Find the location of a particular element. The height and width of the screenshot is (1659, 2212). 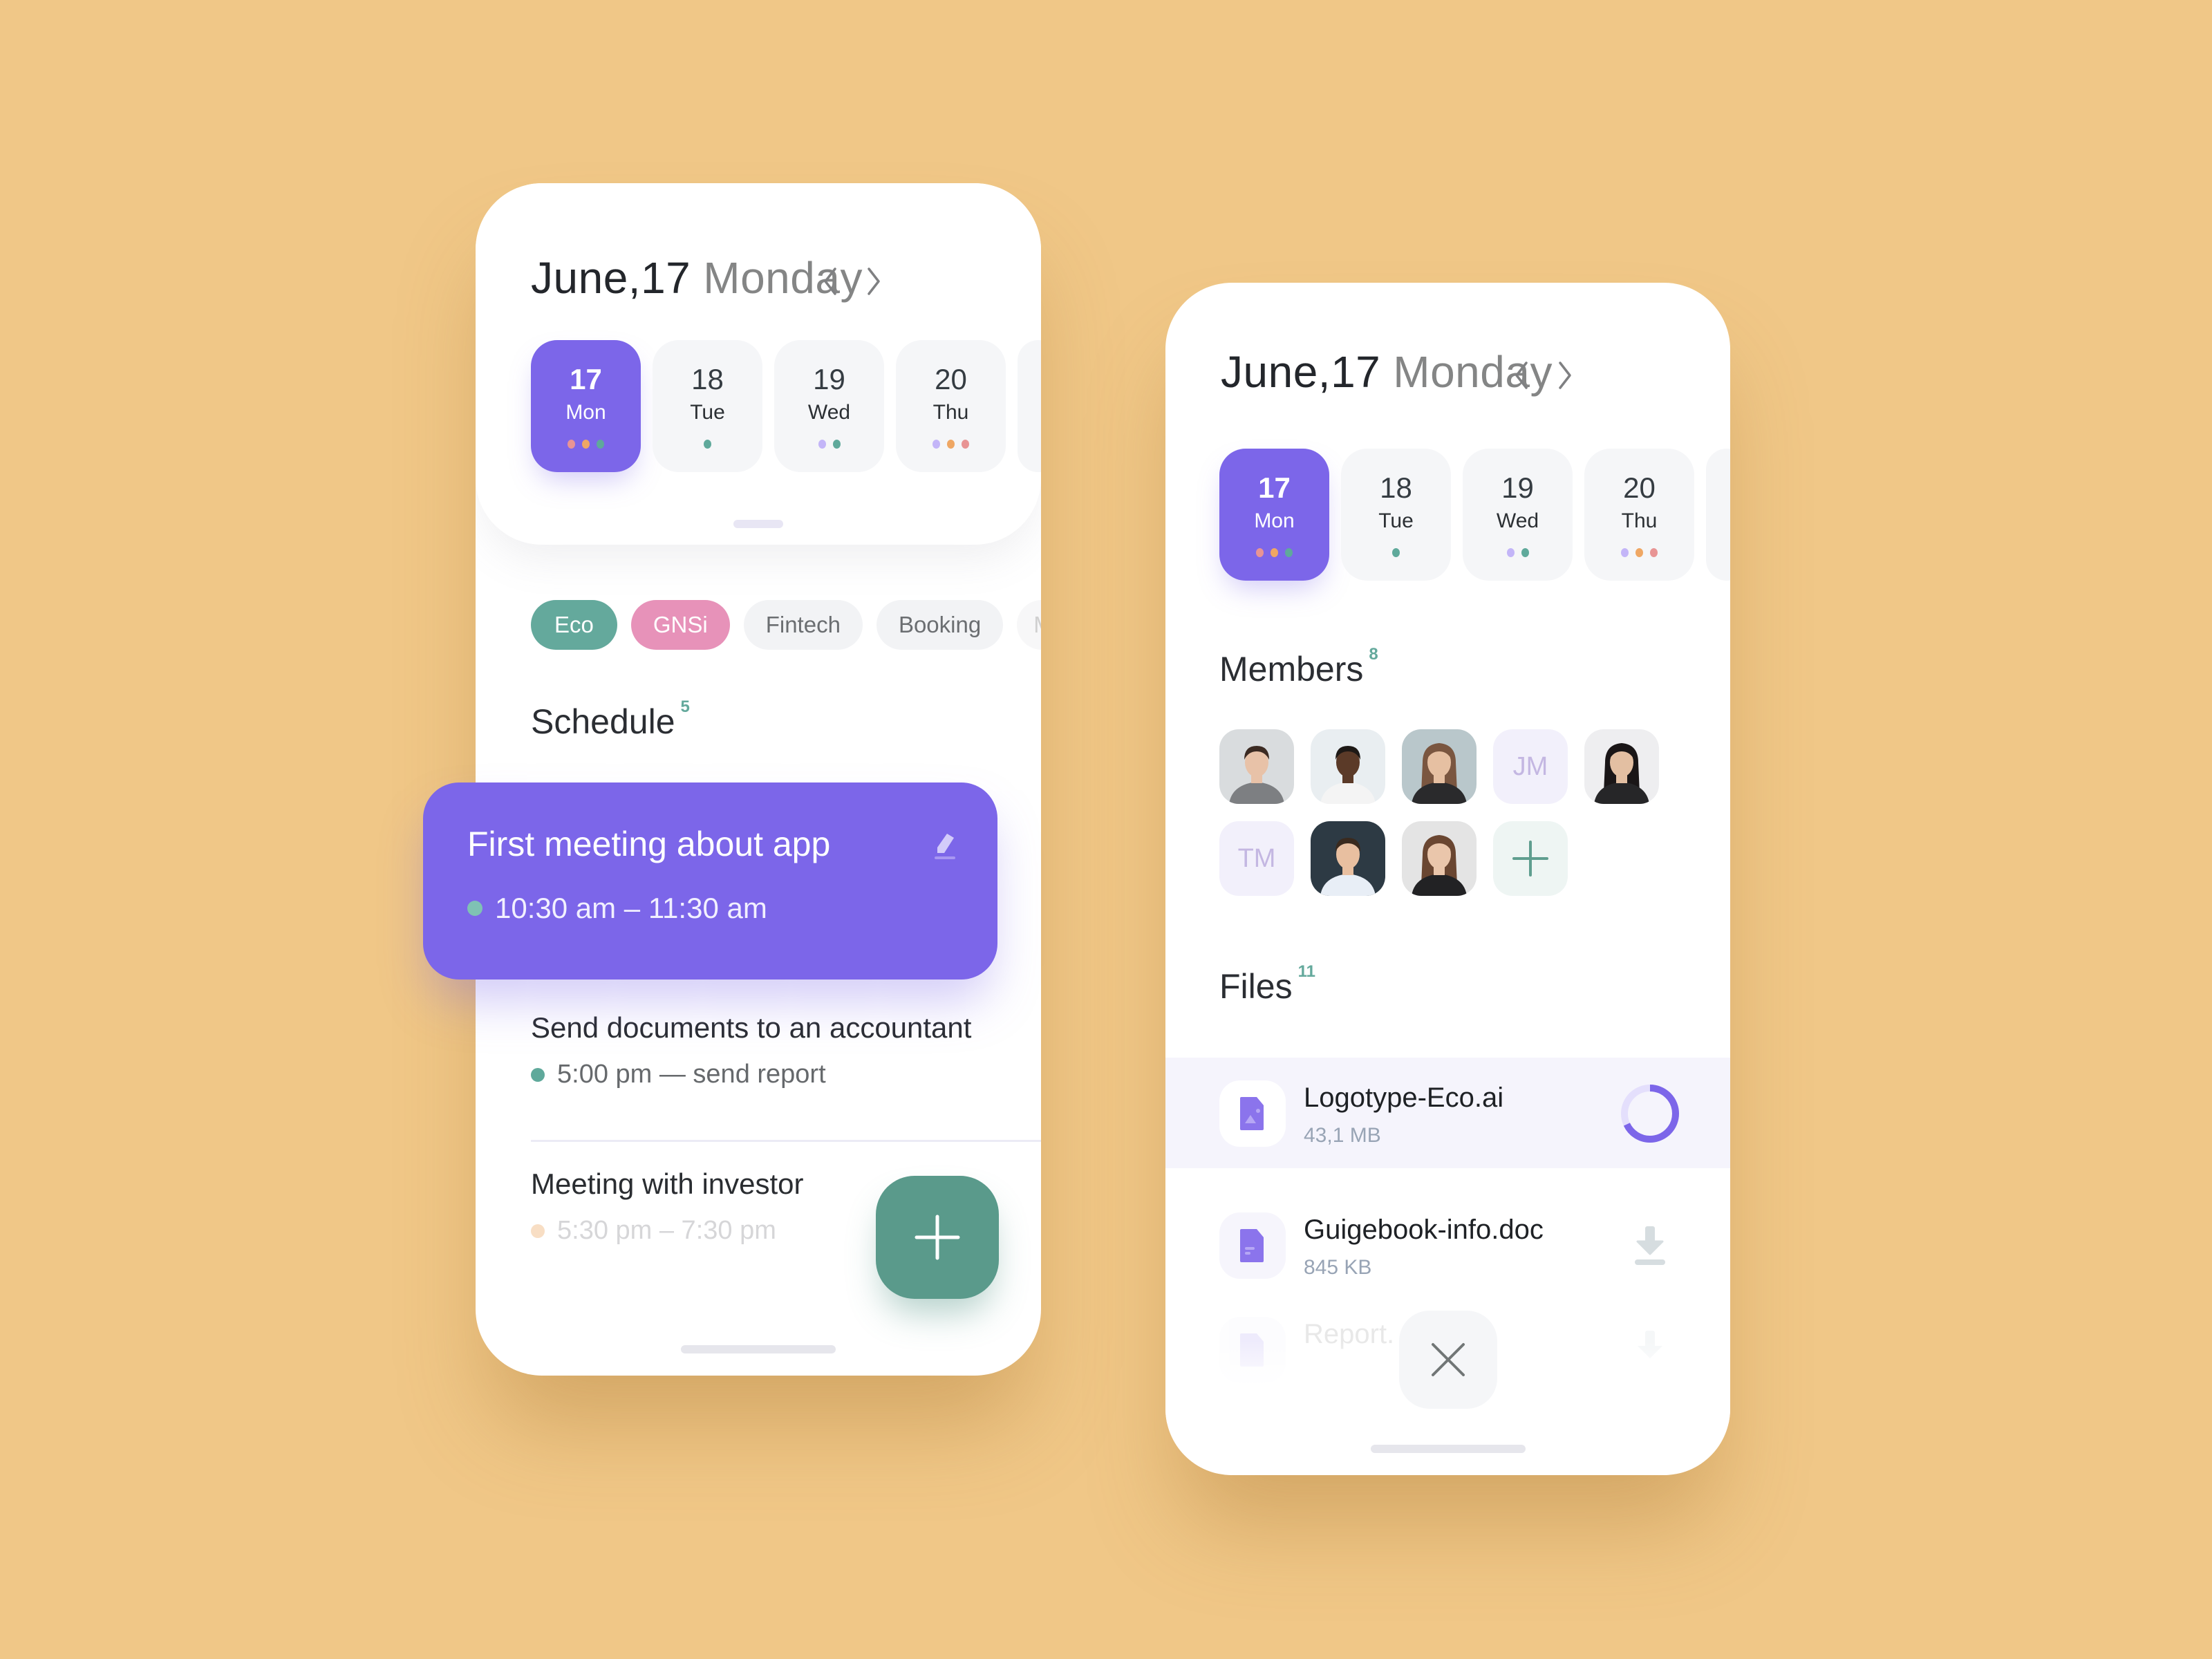

members-grid: JM TM is located at coordinates (1439, 812).